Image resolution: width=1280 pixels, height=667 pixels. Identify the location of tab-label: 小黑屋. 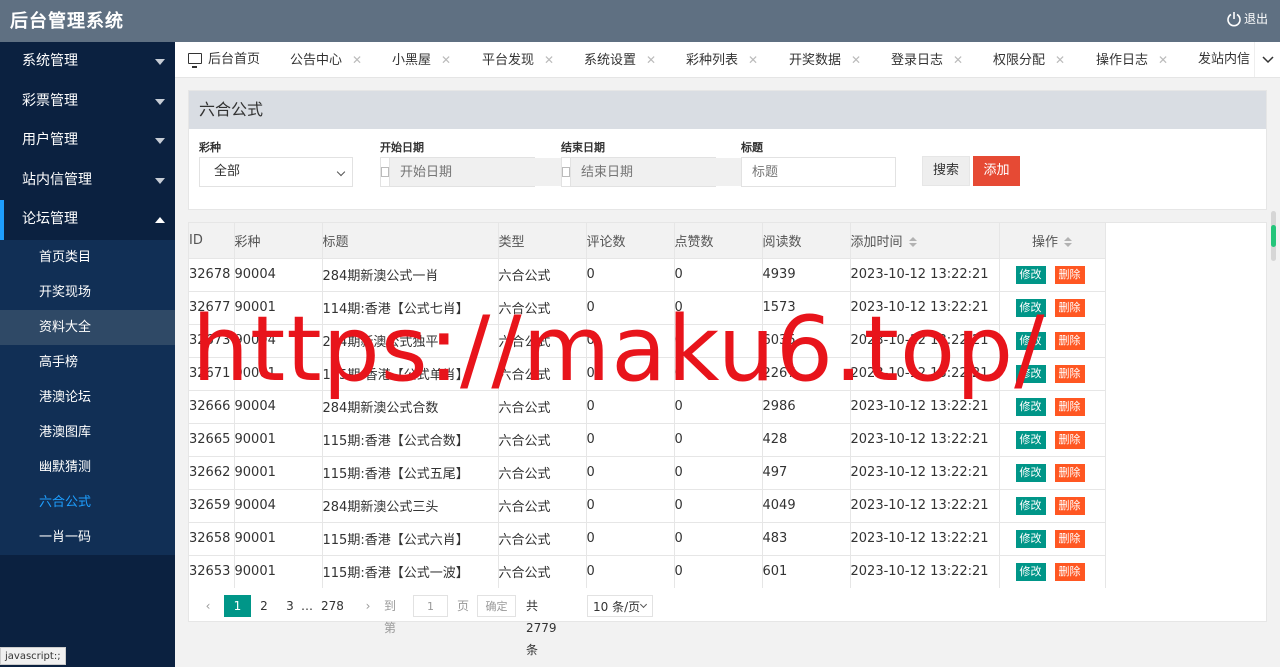
(412, 60).